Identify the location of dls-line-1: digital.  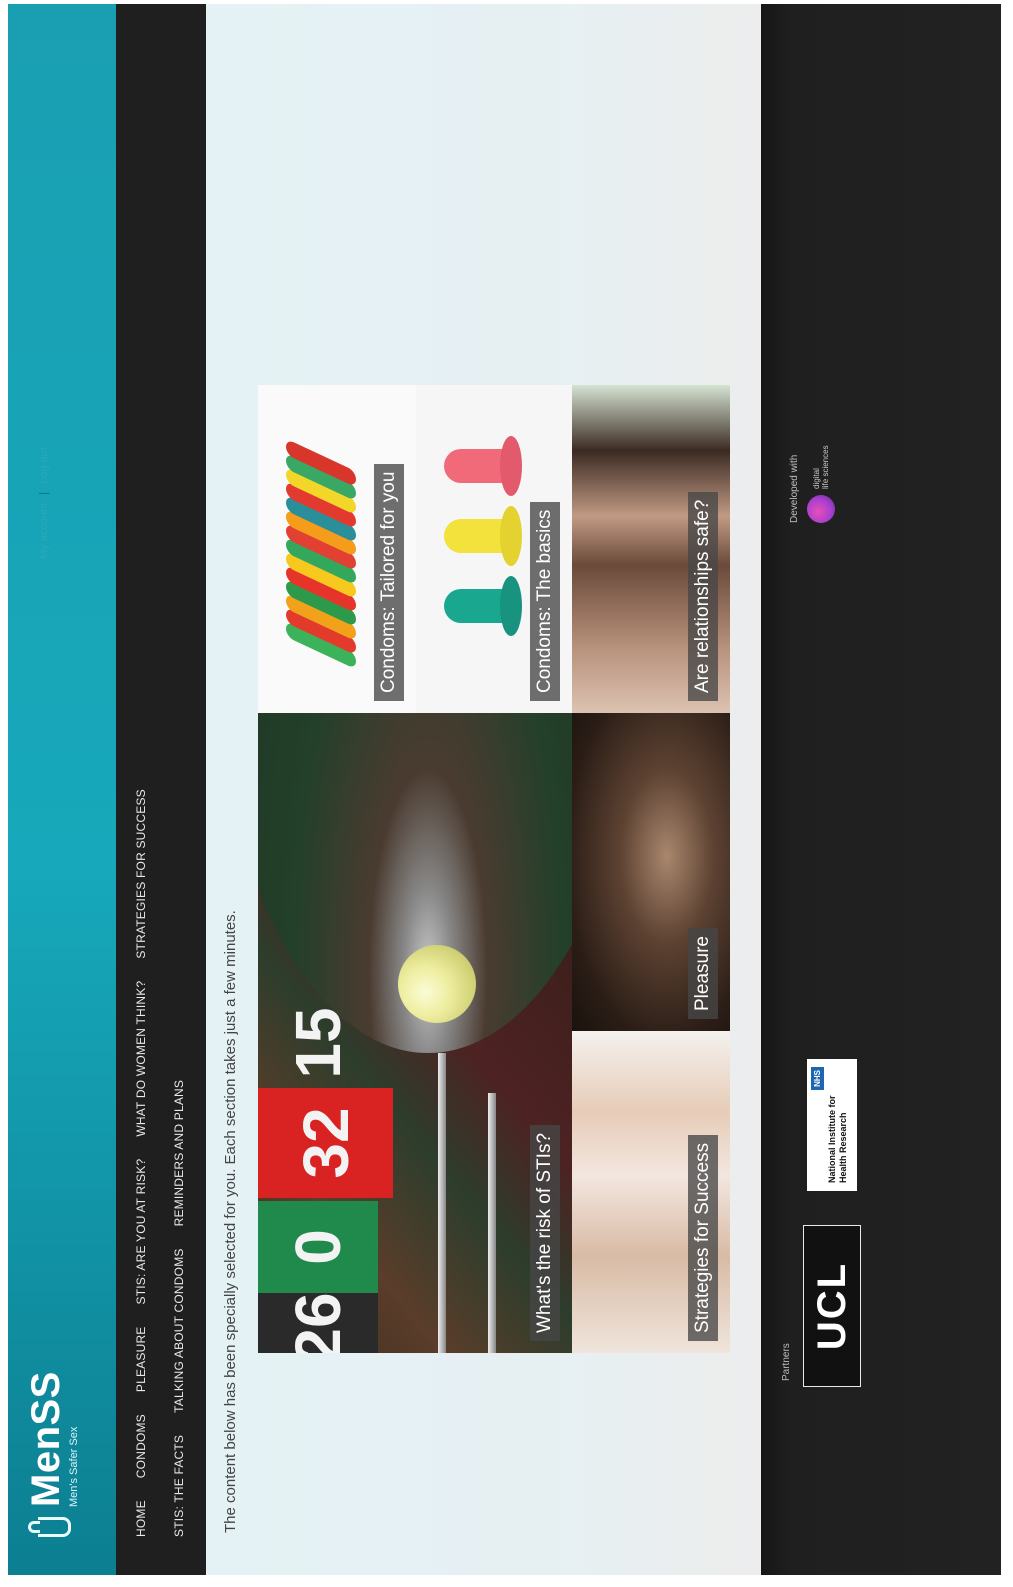
(816, 478).